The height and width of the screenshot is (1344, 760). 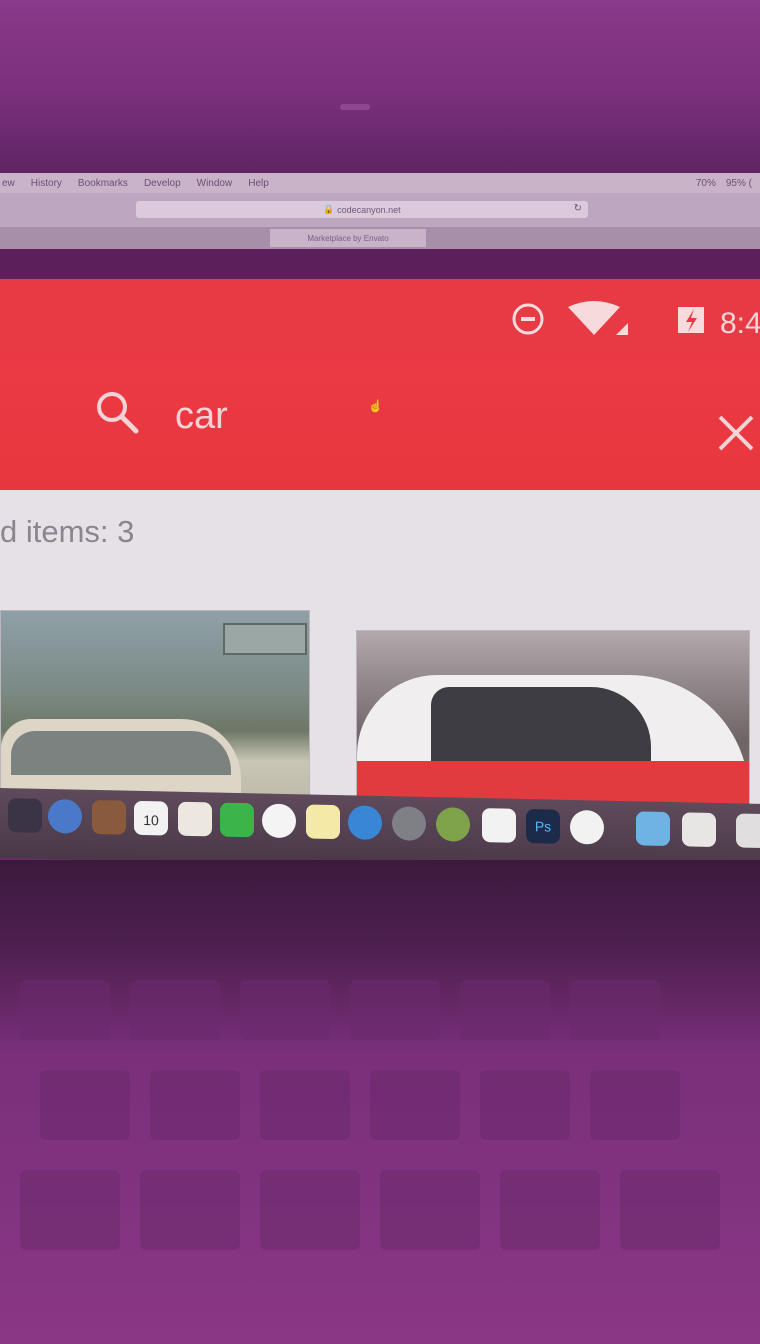 What do you see at coordinates (691, 320) in the screenshot?
I see `battery-charging-icon` at bounding box center [691, 320].